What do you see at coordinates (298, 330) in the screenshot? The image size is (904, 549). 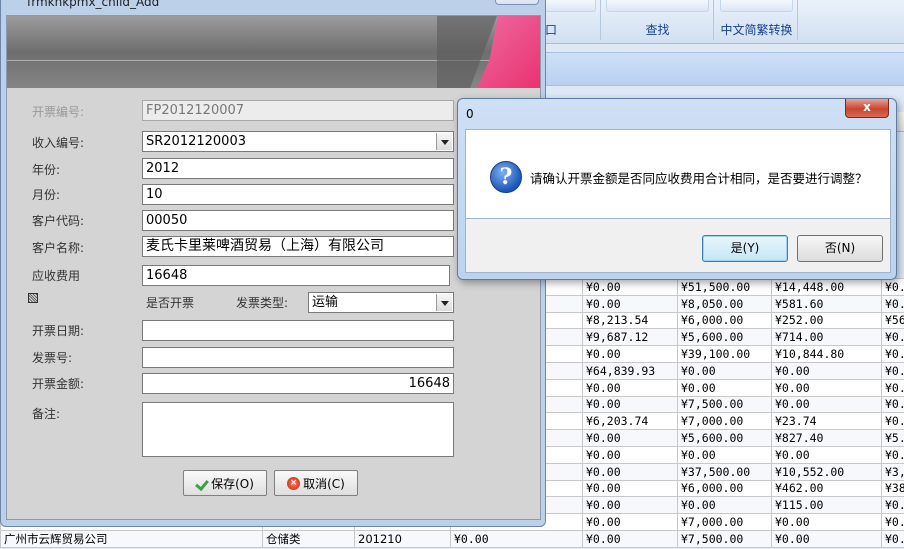 I see `invoice-date-input` at bounding box center [298, 330].